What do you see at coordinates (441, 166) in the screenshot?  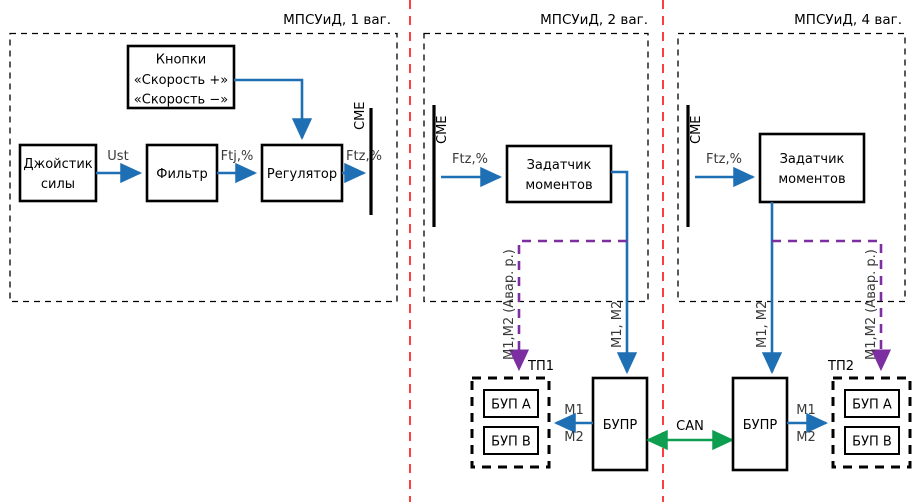 I see `sme-bar-2-group: СМЕ` at bounding box center [441, 166].